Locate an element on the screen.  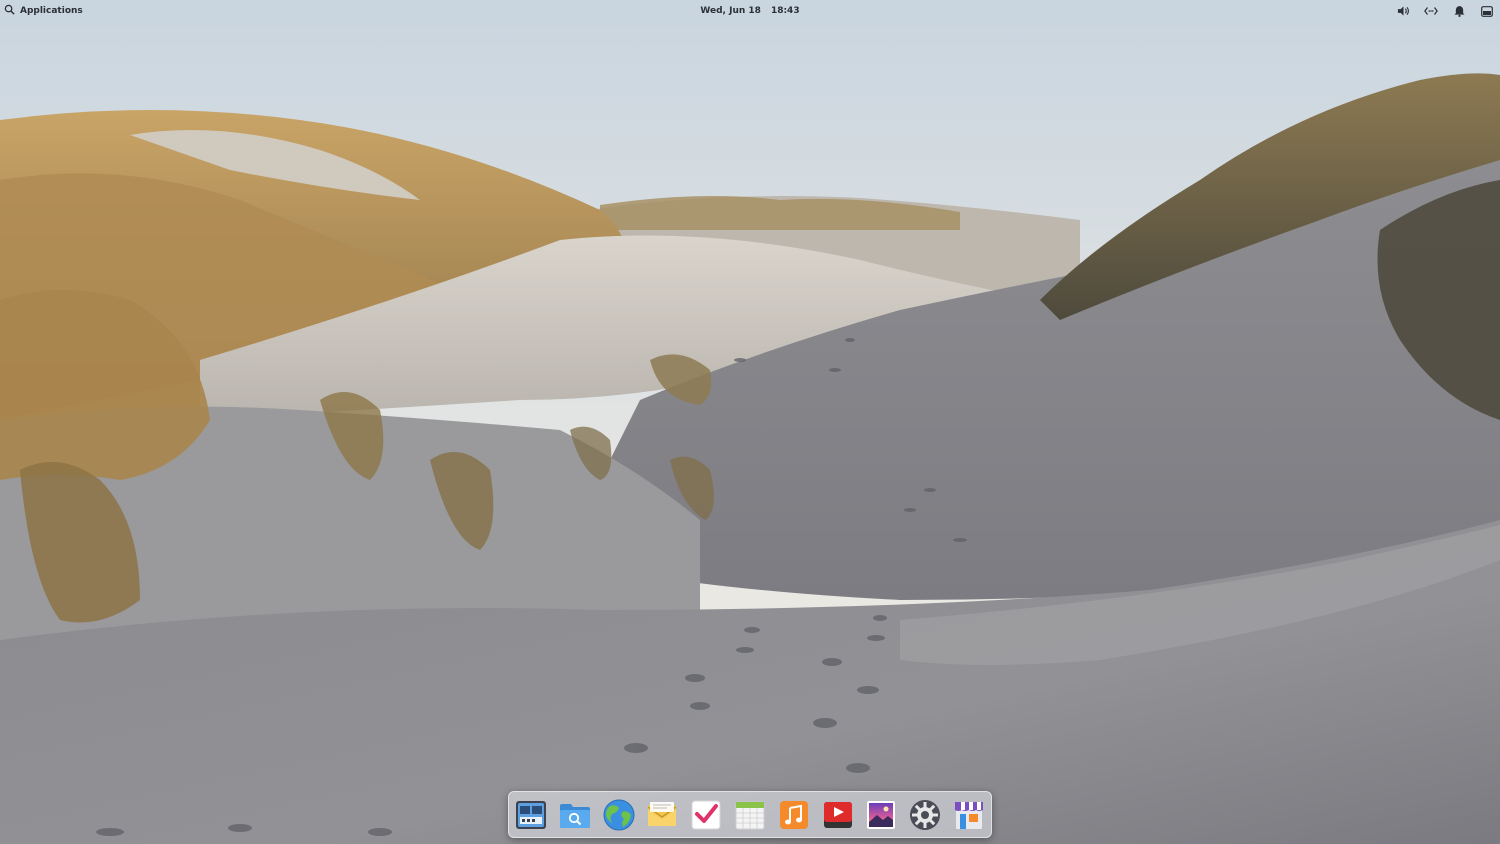
multitasking-view-launcher is located at coordinates (531, 815).